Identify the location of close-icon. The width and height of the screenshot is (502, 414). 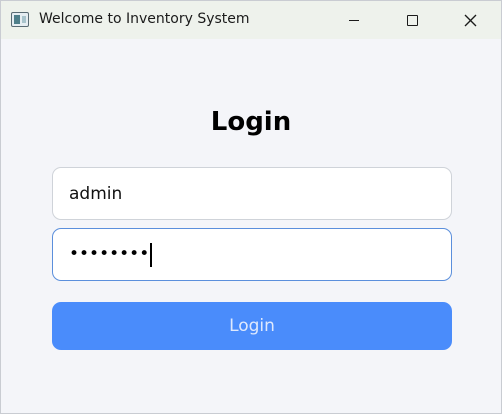
(470, 20).